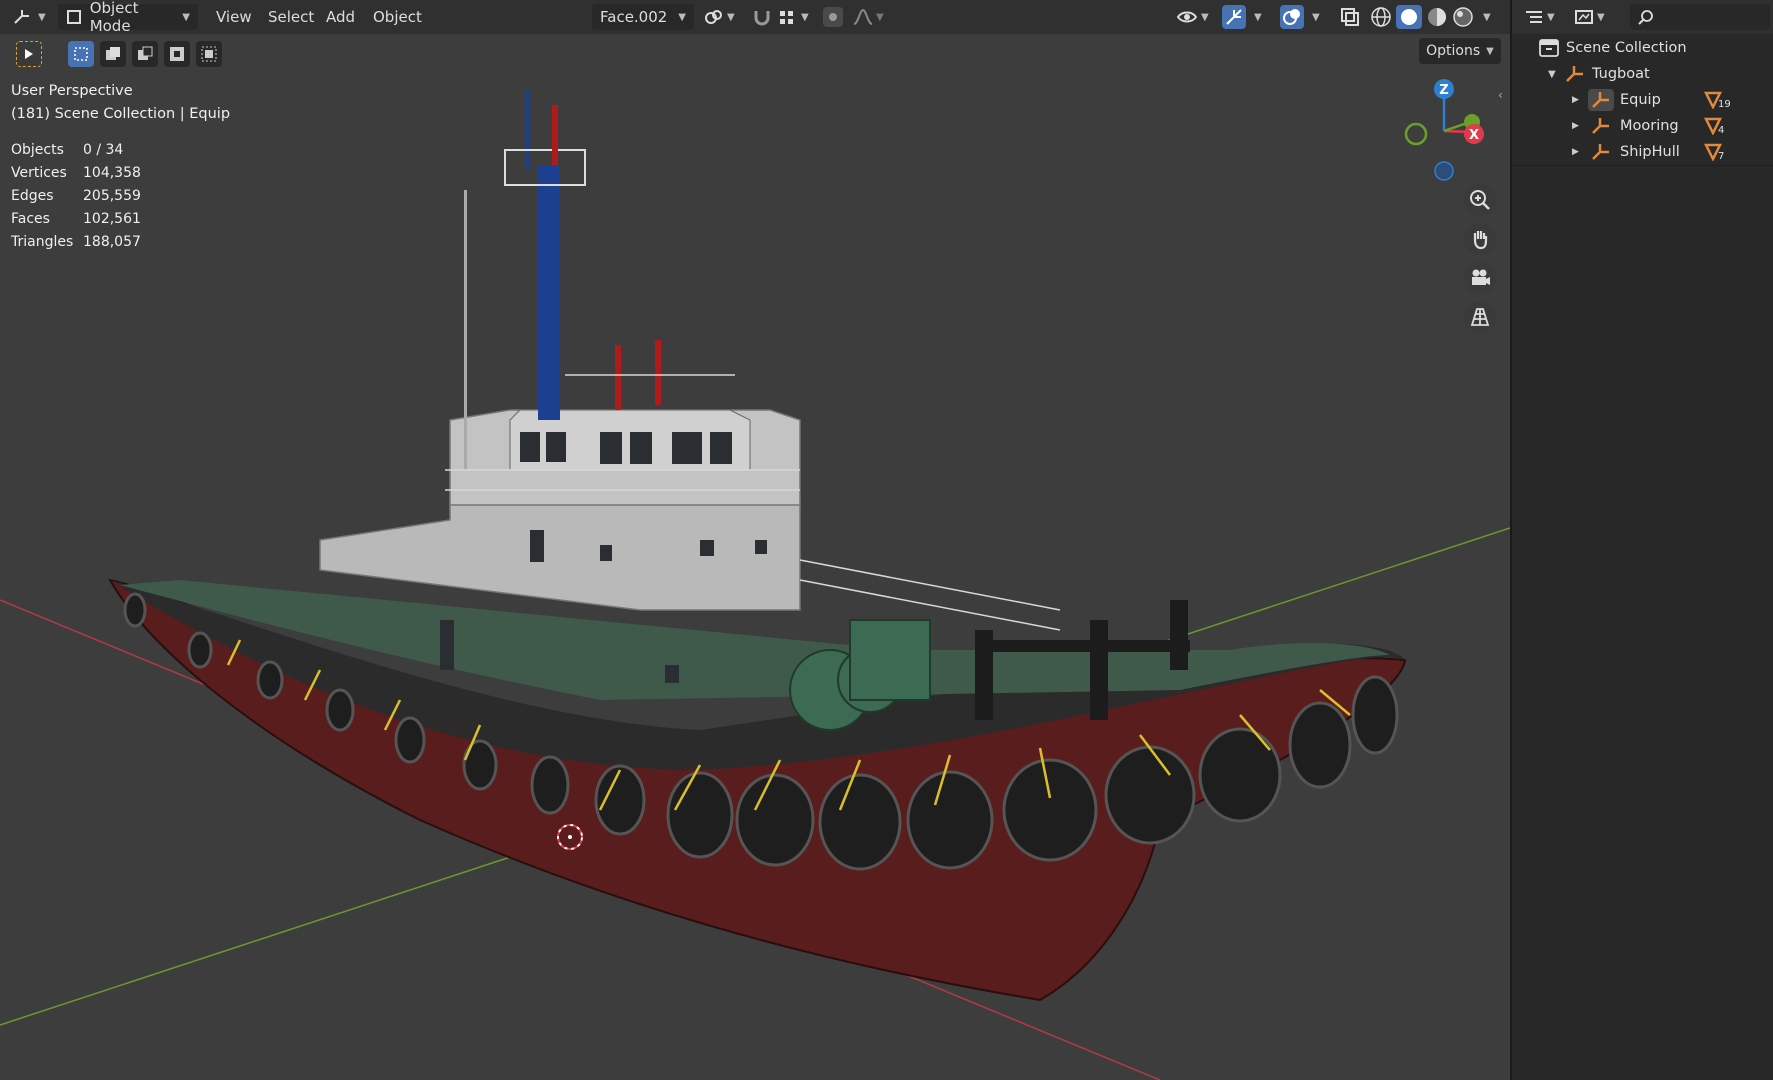 Image resolution: width=1773 pixels, height=1080 pixels. Describe the element at coordinates (291, 17) in the screenshot. I see `menu-select: Select` at that location.